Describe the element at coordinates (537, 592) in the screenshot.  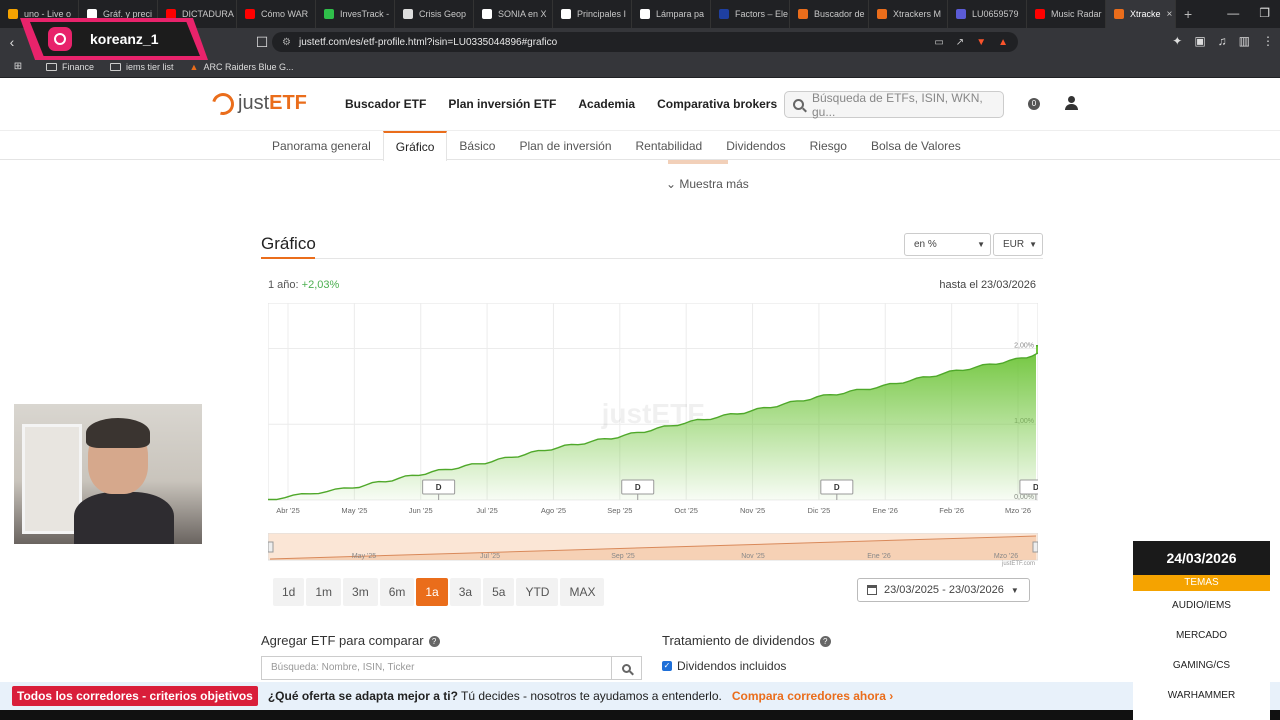
I see `range-button: YTD` at that location.